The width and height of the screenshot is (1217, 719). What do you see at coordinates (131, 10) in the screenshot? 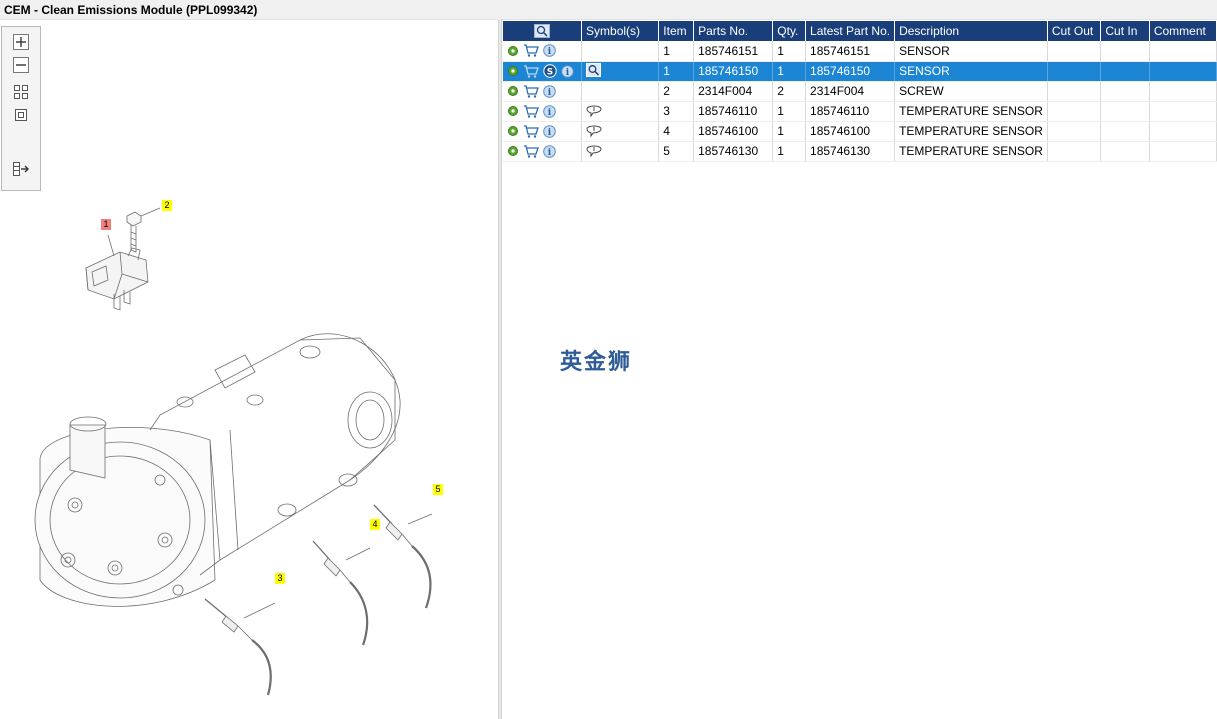
I see `window-title: CEM - Clean Emissions Module (PPL099342)` at bounding box center [131, 10].